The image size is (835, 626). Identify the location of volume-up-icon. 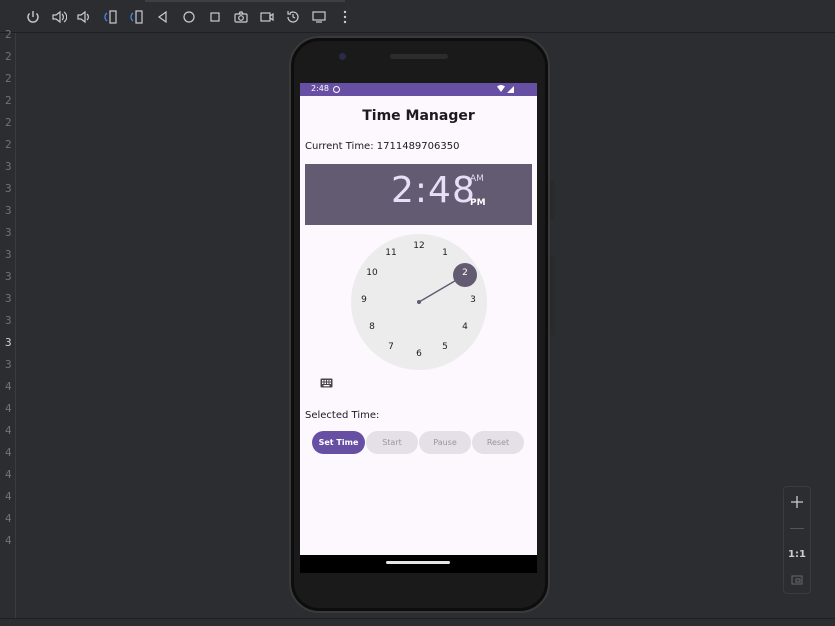
(59, 17).